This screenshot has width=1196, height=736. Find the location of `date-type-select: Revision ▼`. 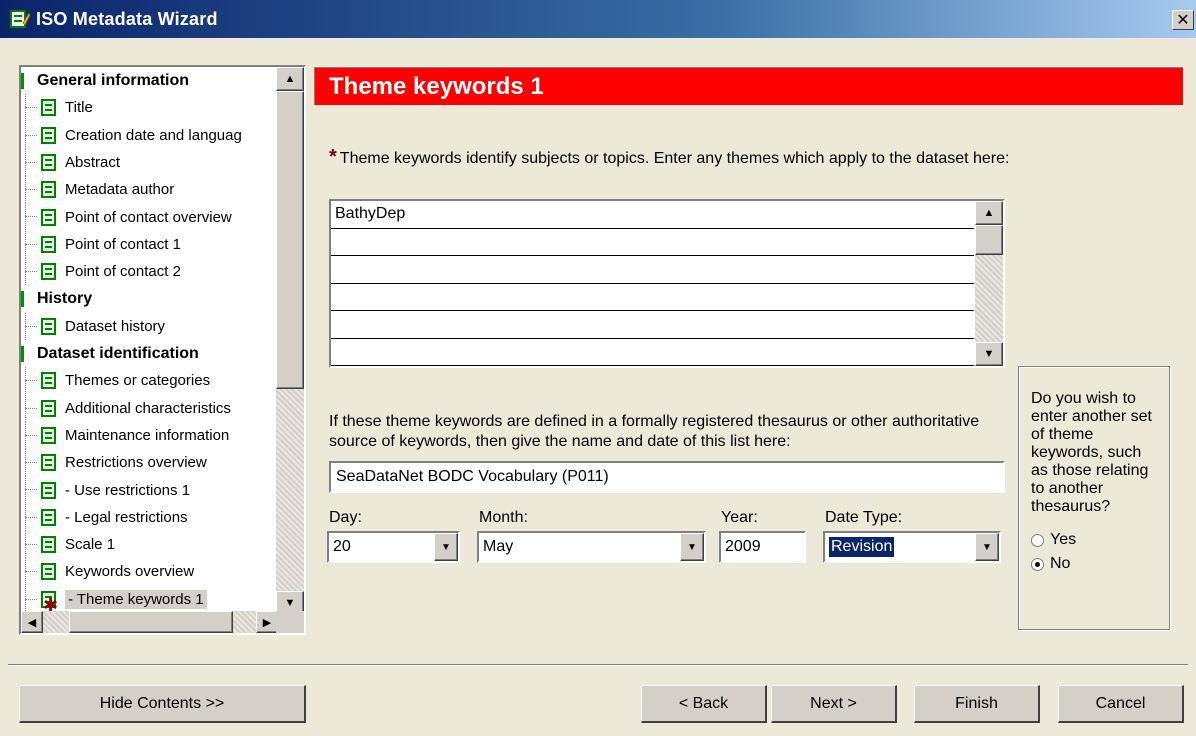

date-type-select: Revision ▼ is located at coordinates (912, 547).